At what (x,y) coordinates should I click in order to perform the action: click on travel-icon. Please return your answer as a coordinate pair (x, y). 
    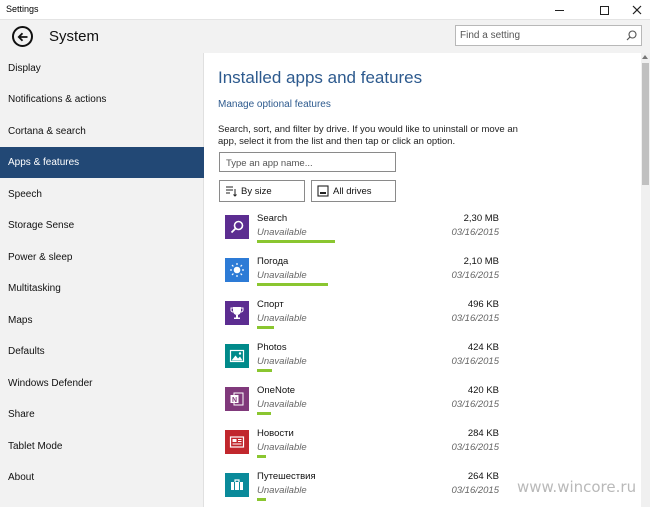
    Looking at the image, I should click on (237, 484).